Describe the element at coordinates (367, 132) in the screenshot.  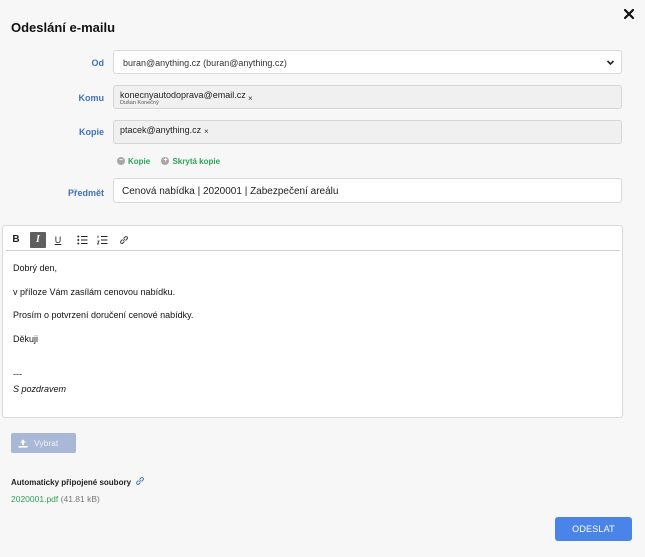
I see `cc-input: ptacek@anything.cz ×` at that location.